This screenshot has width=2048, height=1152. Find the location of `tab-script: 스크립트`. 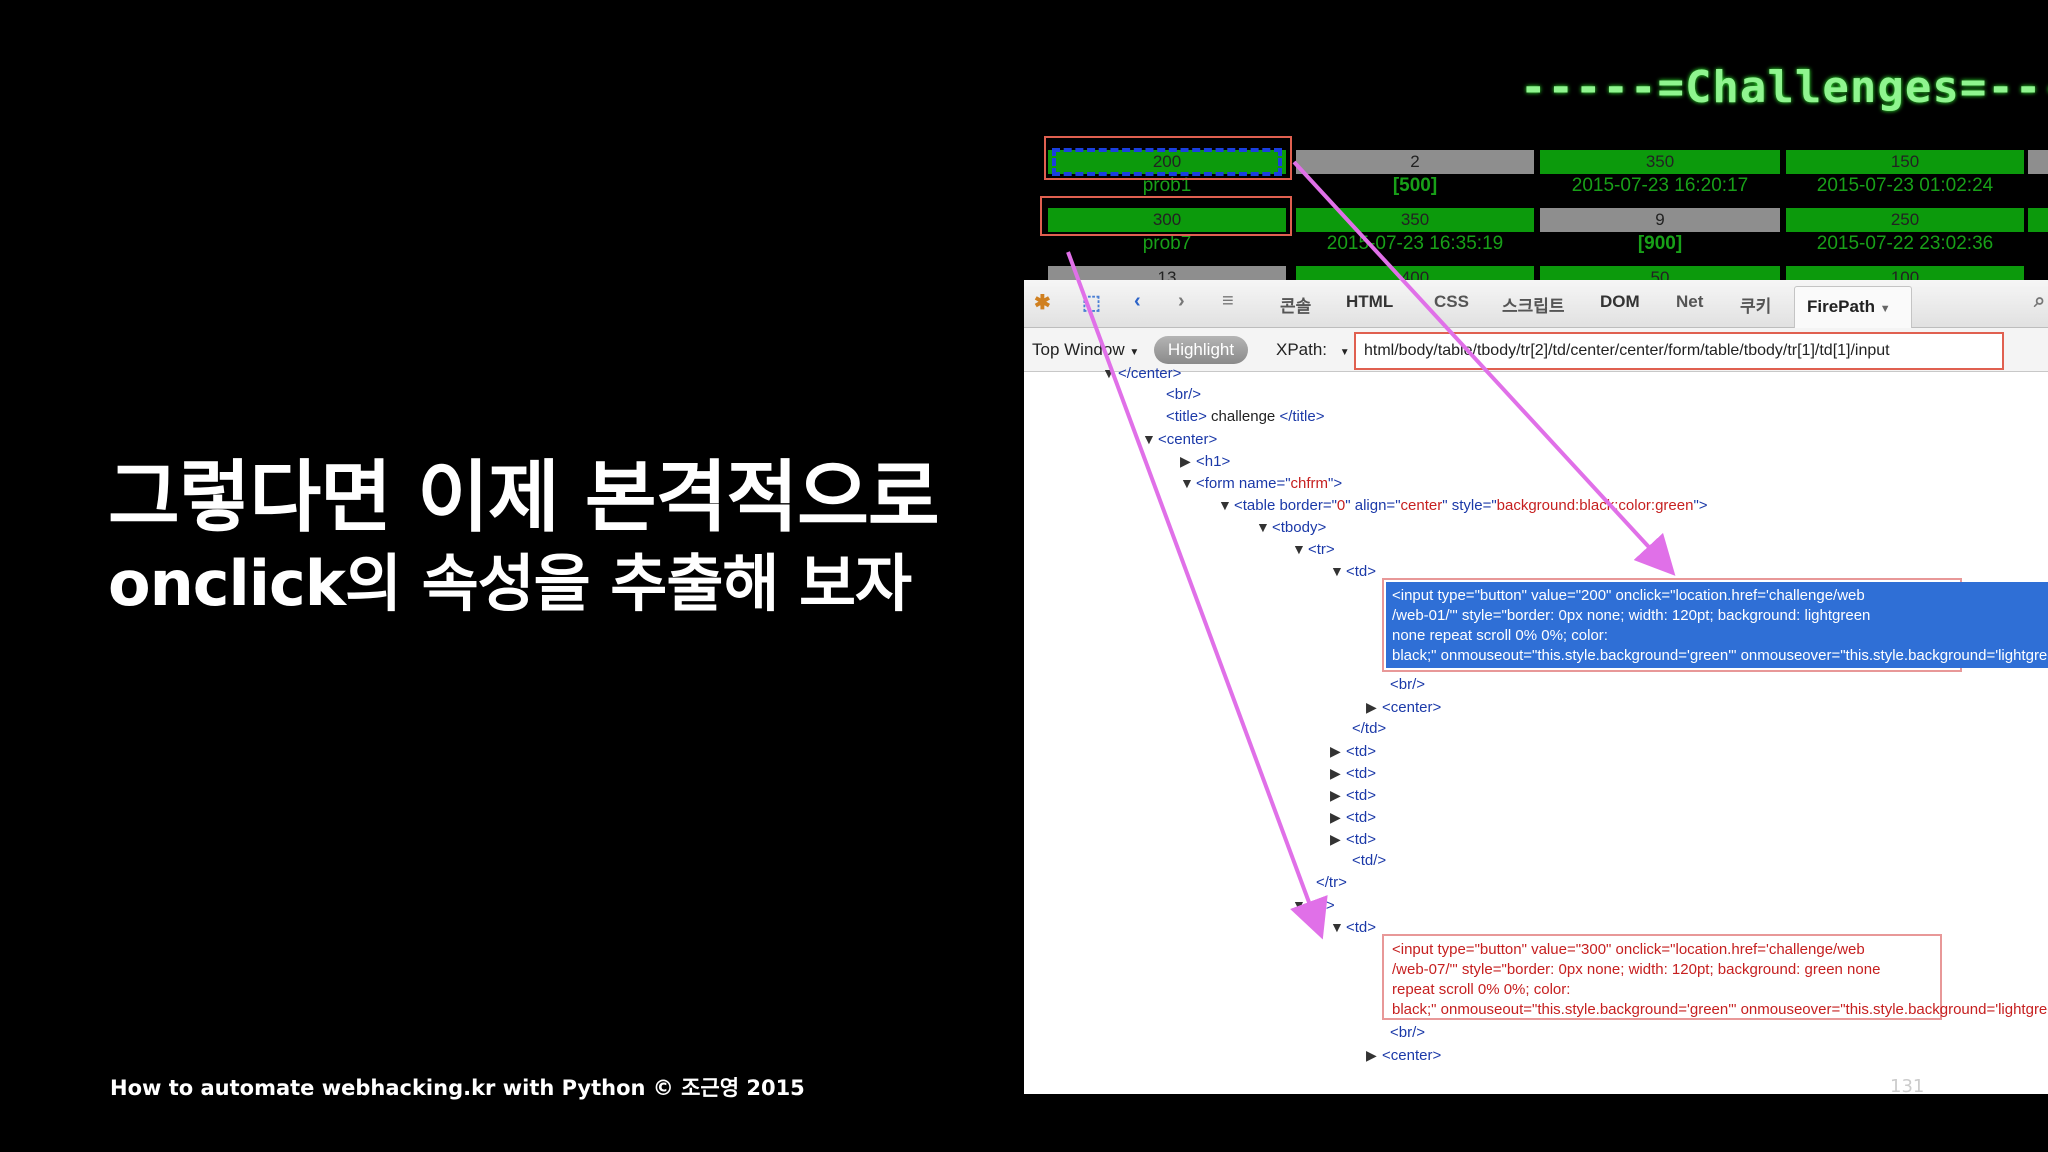

tab-script: 스크립트 is located at coordinates (1533, 304).